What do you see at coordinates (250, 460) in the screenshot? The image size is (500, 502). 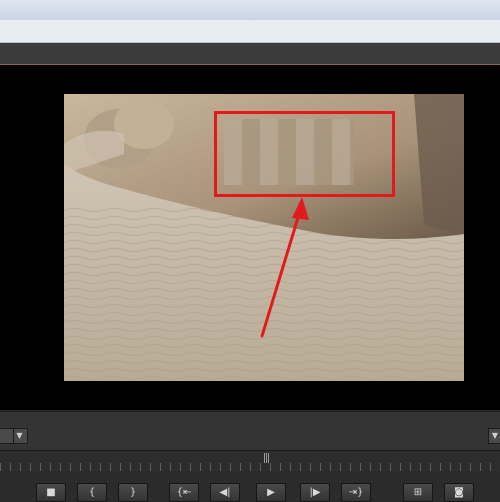 I see `time-ruler` at bounding box center [250, 460].